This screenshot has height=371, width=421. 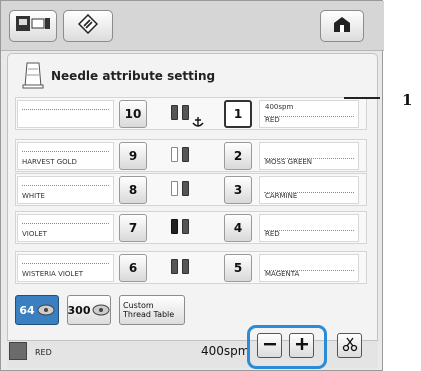 I want to click on right-thread-label: CARMINE, so click(x=309, y=190).